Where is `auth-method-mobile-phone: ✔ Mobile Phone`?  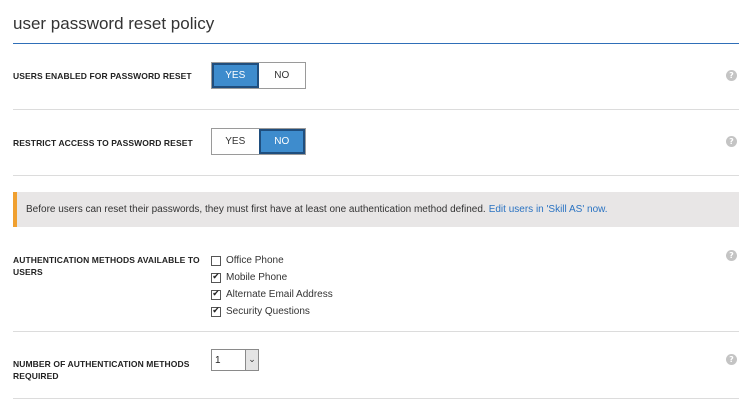
auth-method-mobile-phone: ✔ Mobile Phone is located at coordinates (272, 277).